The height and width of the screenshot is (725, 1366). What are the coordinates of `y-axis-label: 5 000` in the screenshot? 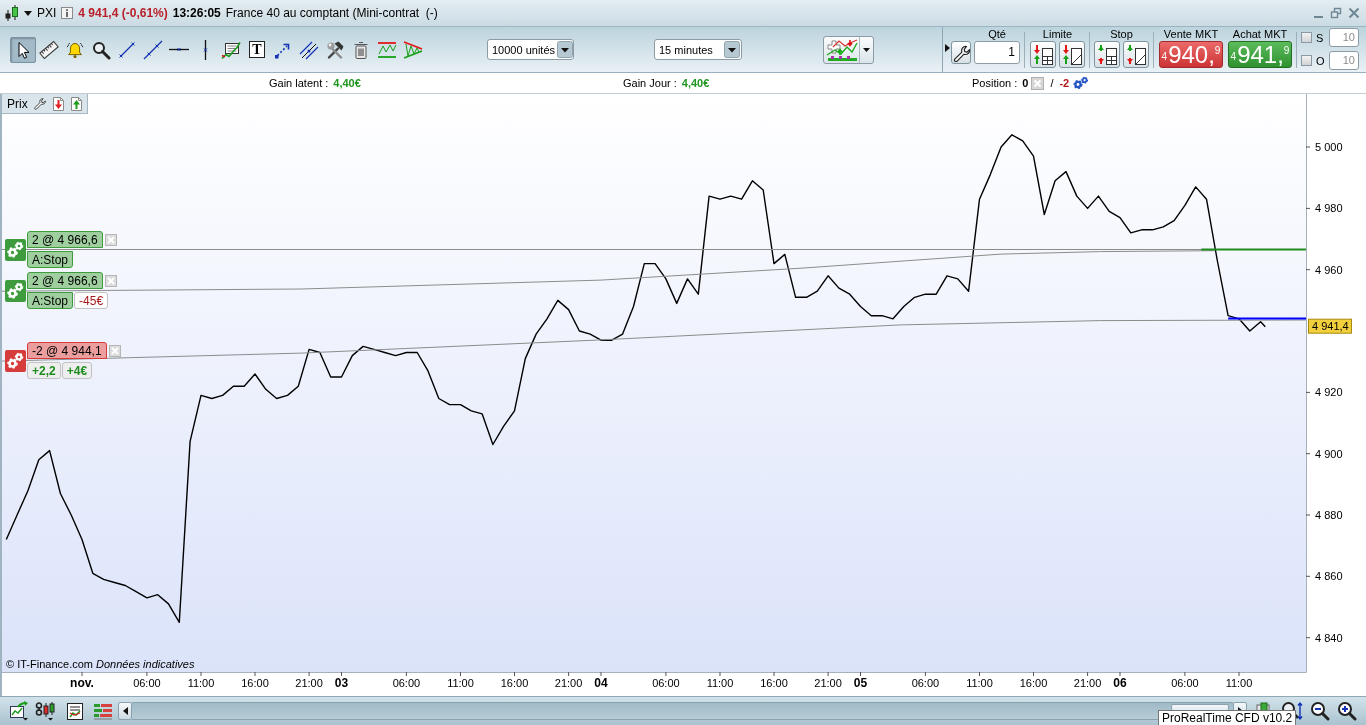 It's located at (1329, 147).